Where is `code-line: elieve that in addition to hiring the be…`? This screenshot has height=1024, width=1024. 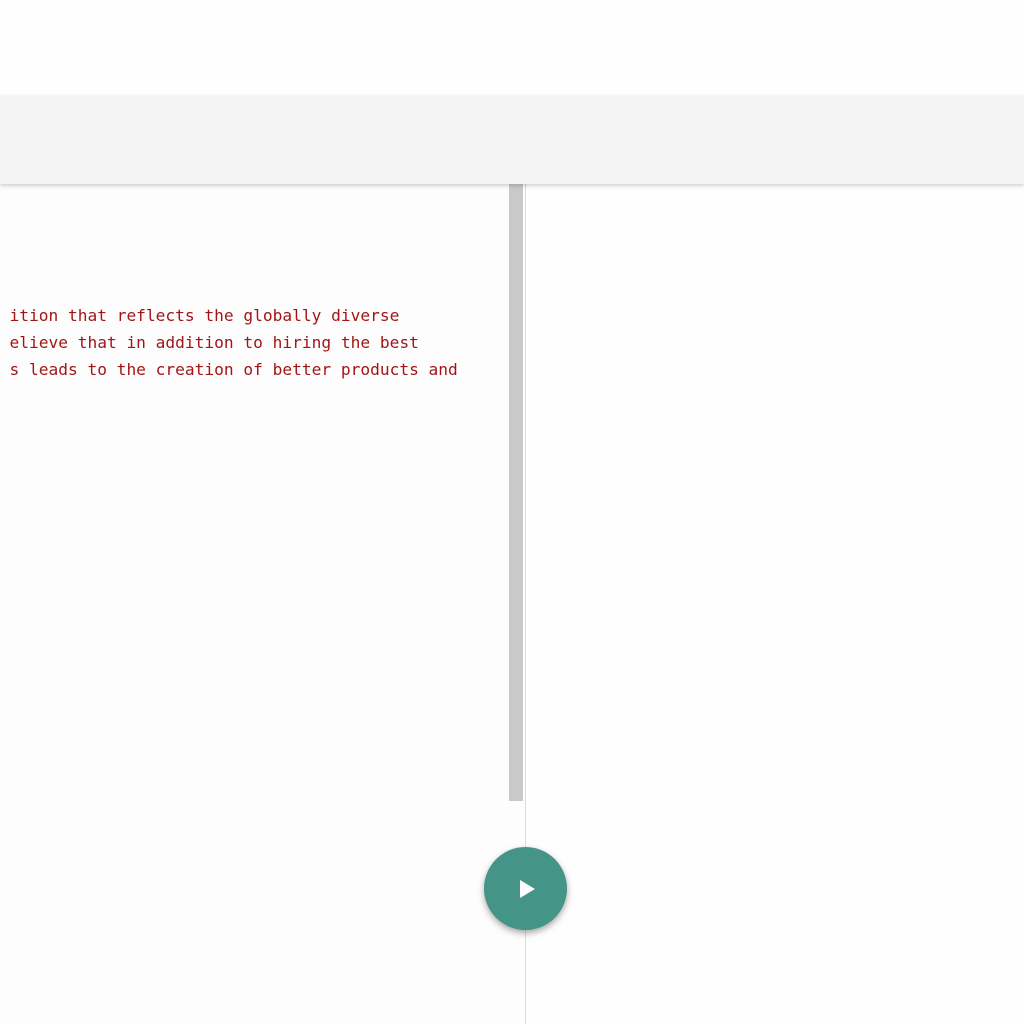 code-line: elieve that in addition to hiring the be… is located at coordinates (209, 342).